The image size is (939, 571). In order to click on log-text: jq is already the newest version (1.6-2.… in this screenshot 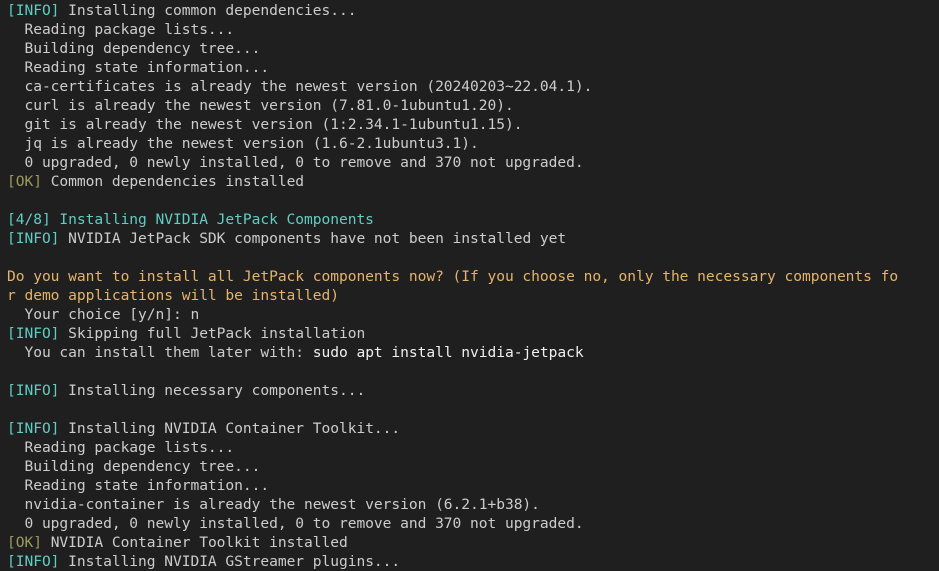, I will do `click(243, 143)`.